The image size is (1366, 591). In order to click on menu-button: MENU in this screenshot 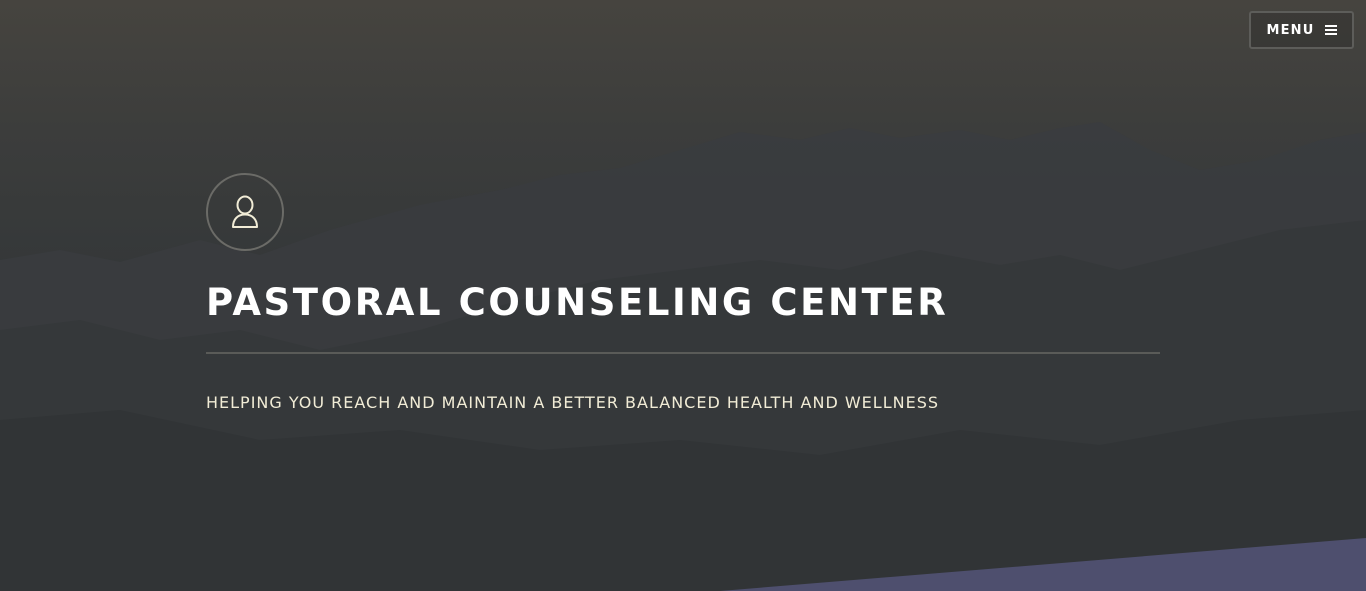, I will do `click(1301, 30)`.